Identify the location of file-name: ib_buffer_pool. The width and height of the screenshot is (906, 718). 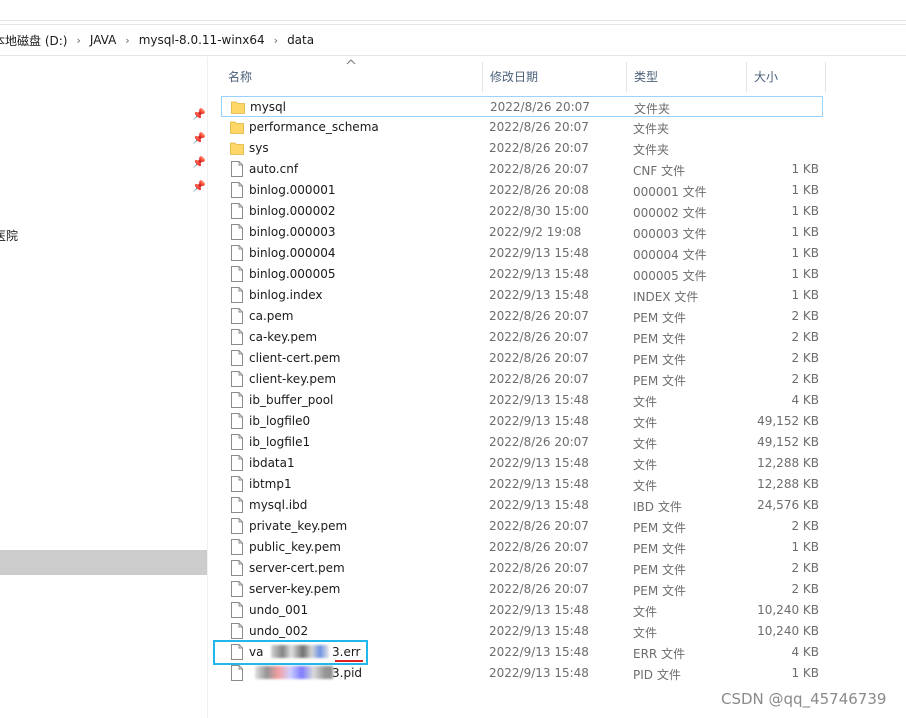
(291, 400).